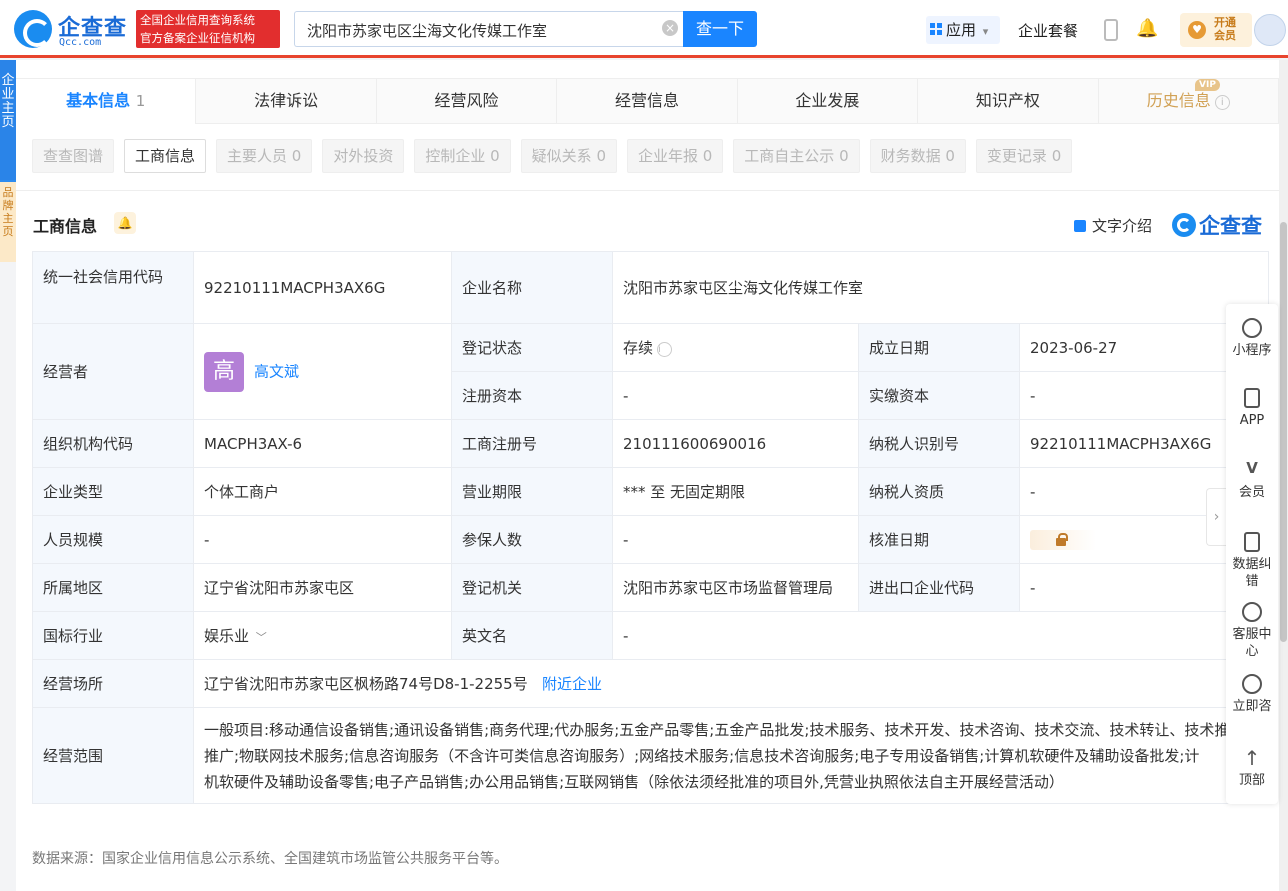 This screenshot has width=1288, height=891. Describe the element at coordinates (1252, 561) in the screenshot. I see `data-correction-button: 数据纠错` at that location.